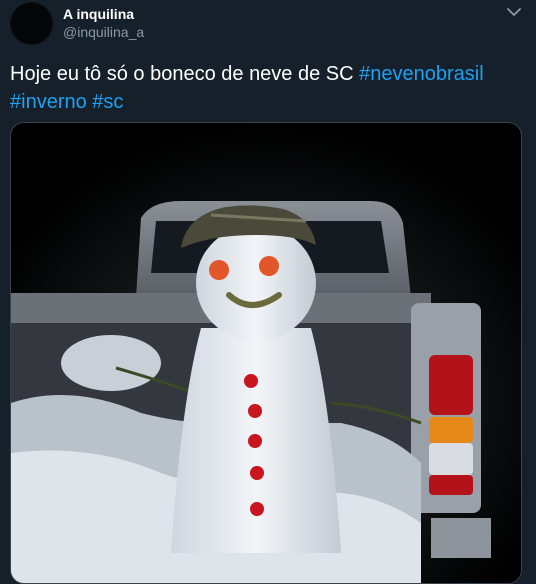 The width and height of the screenshot is (536, 584). Describe the element at coordinates (103, 32) in the screenshot. I see `author-handle: @inquilina_a` at that location.